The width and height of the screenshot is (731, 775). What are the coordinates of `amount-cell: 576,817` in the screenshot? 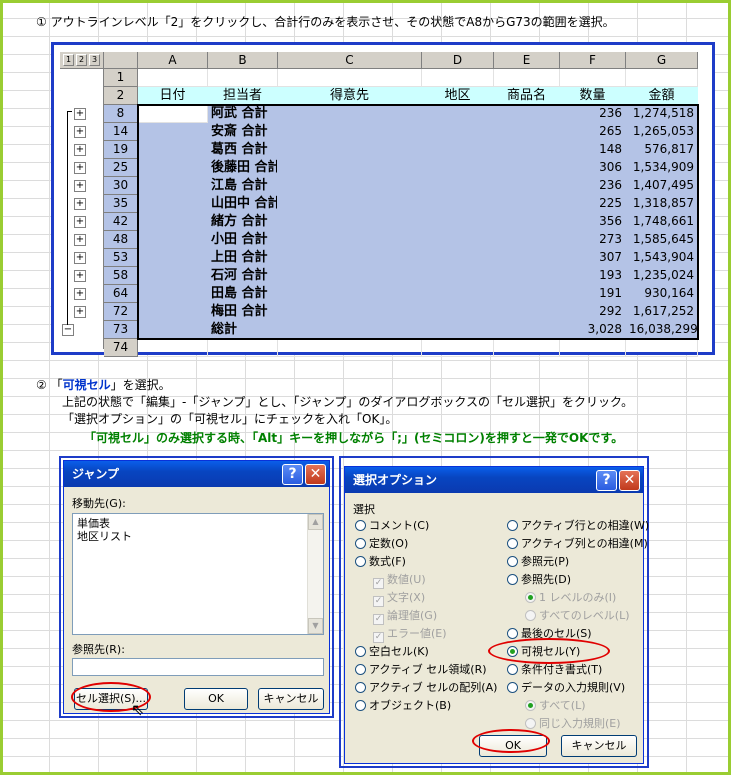 It's located at (662, 150).